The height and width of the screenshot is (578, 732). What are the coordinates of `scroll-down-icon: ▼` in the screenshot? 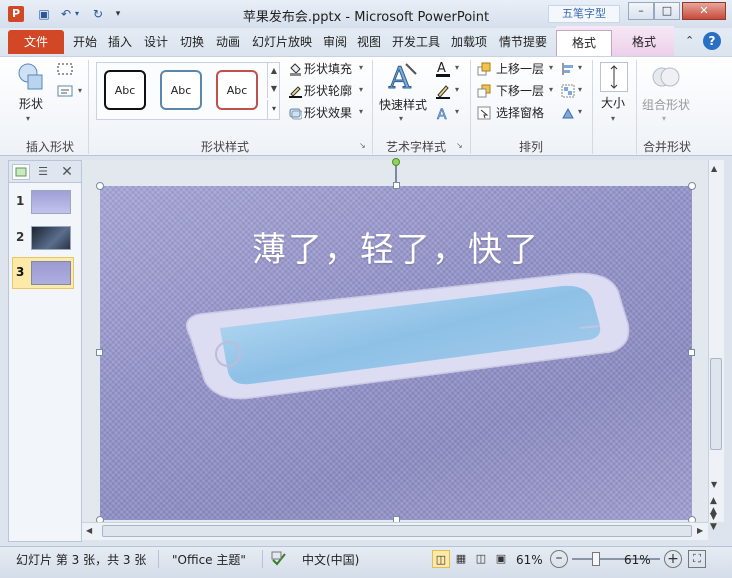 It's located at (714, 484).